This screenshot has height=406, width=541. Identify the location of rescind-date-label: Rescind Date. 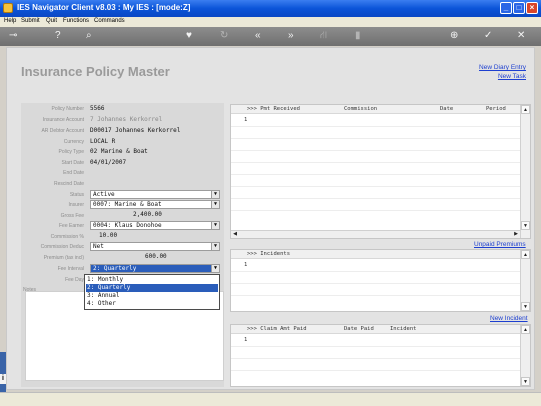
(68, 184).